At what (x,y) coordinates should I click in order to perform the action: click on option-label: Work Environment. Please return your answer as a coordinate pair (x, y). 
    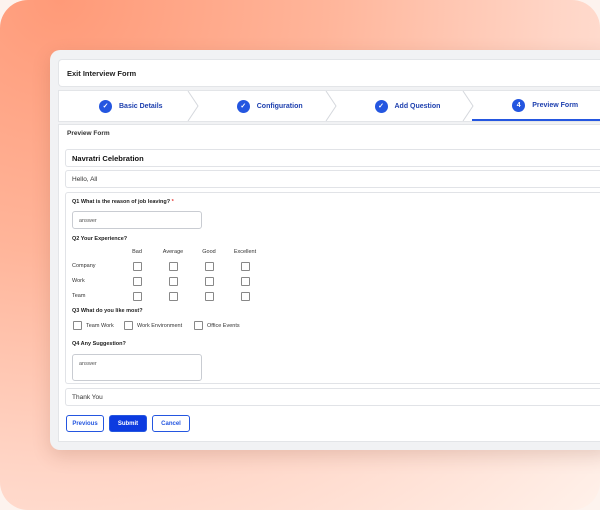
    Looking at the image, I should click on (160, 325).